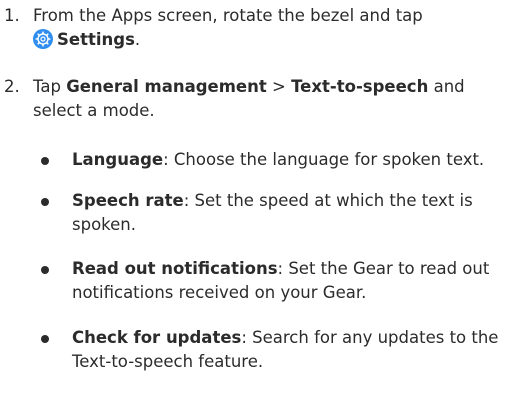  What do you see at coordinates (96, 39) in the screenshot?
I see `settings-label: Settings` at bounding box center [96, 39].